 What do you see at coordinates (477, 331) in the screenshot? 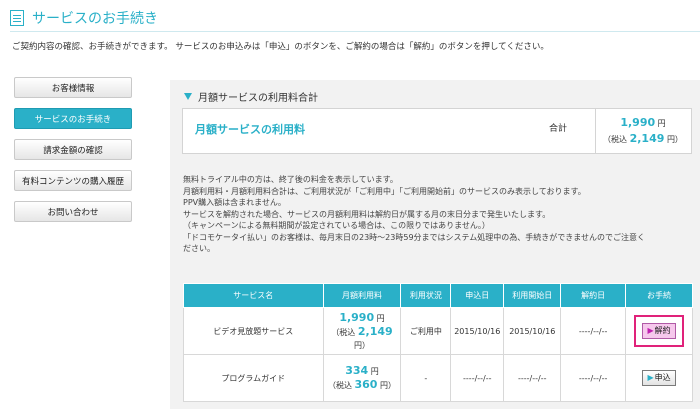
I see `applied-date: 2015/10/16` at bounding box center [477, 331].